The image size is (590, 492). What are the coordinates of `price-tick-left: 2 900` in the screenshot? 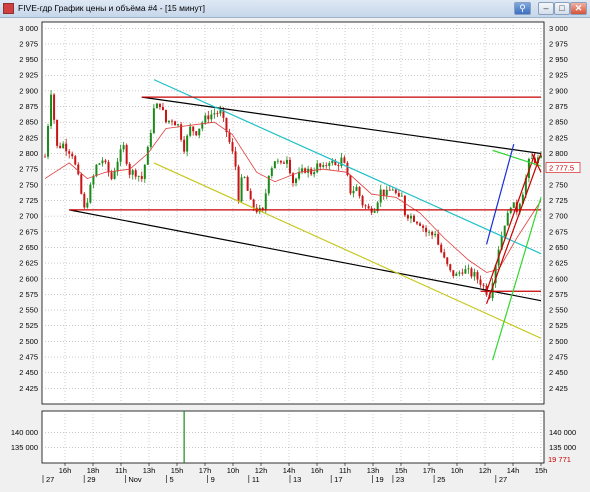 It's located at (28, 90).